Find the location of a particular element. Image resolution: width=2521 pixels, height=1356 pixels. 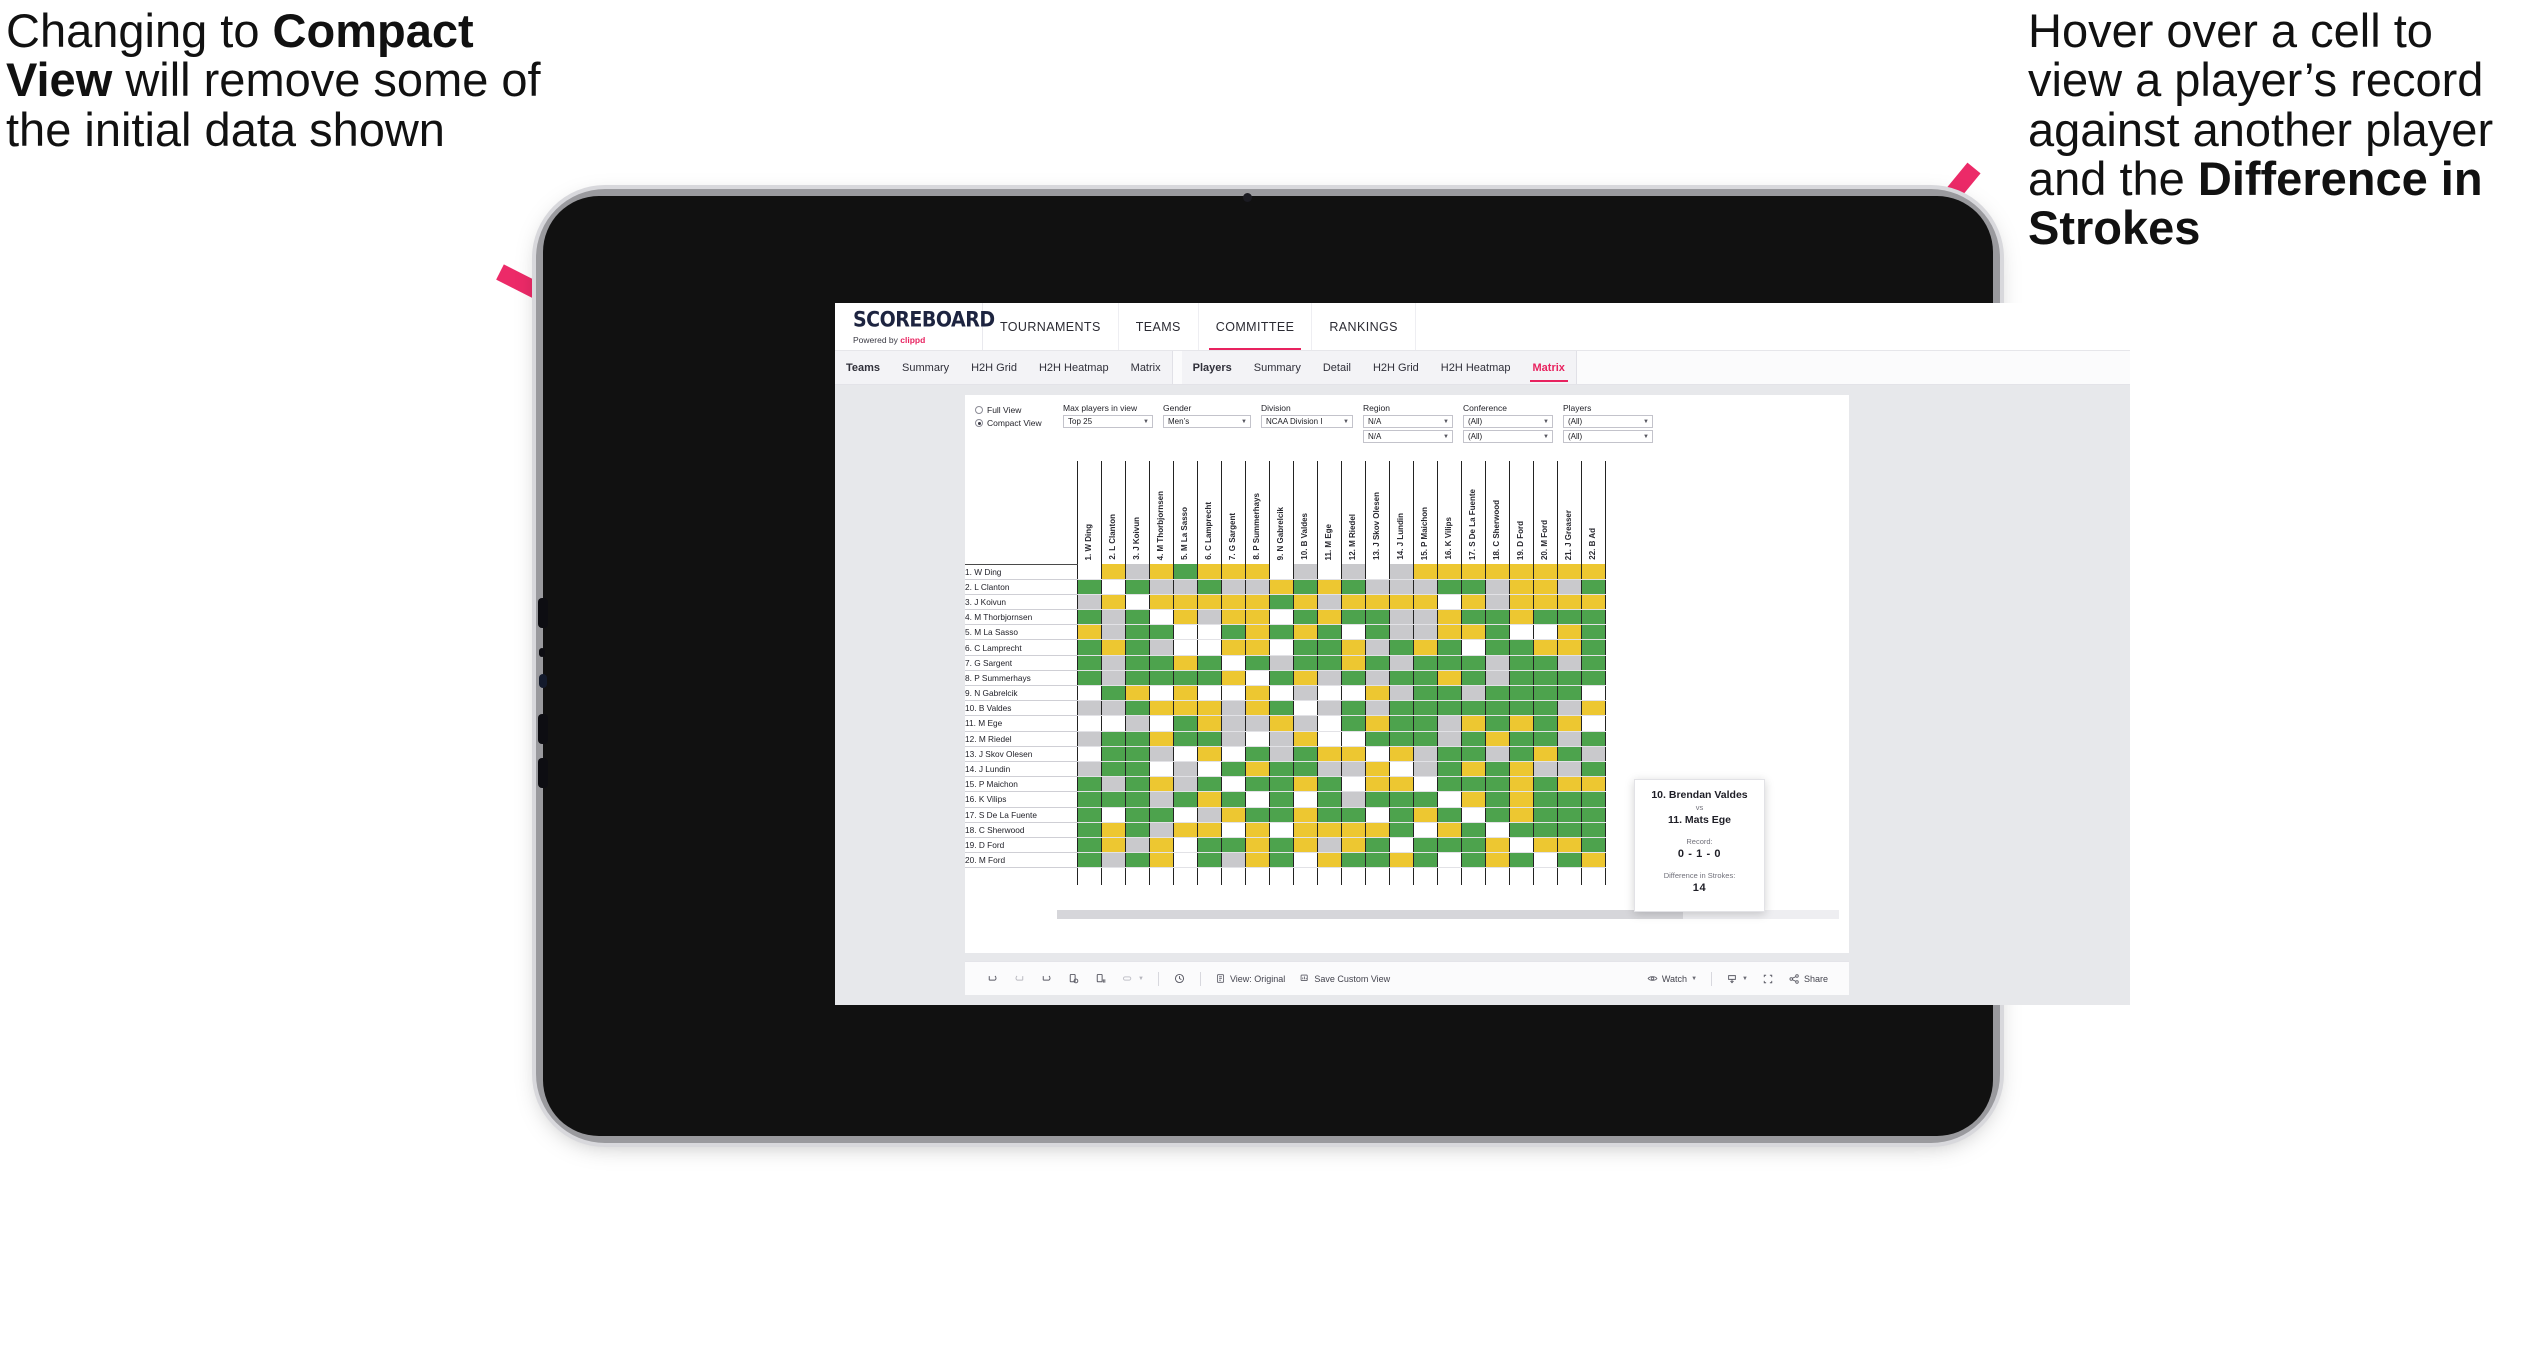

subnav-players-detail: Detail is located at coordinates (1337, 367).